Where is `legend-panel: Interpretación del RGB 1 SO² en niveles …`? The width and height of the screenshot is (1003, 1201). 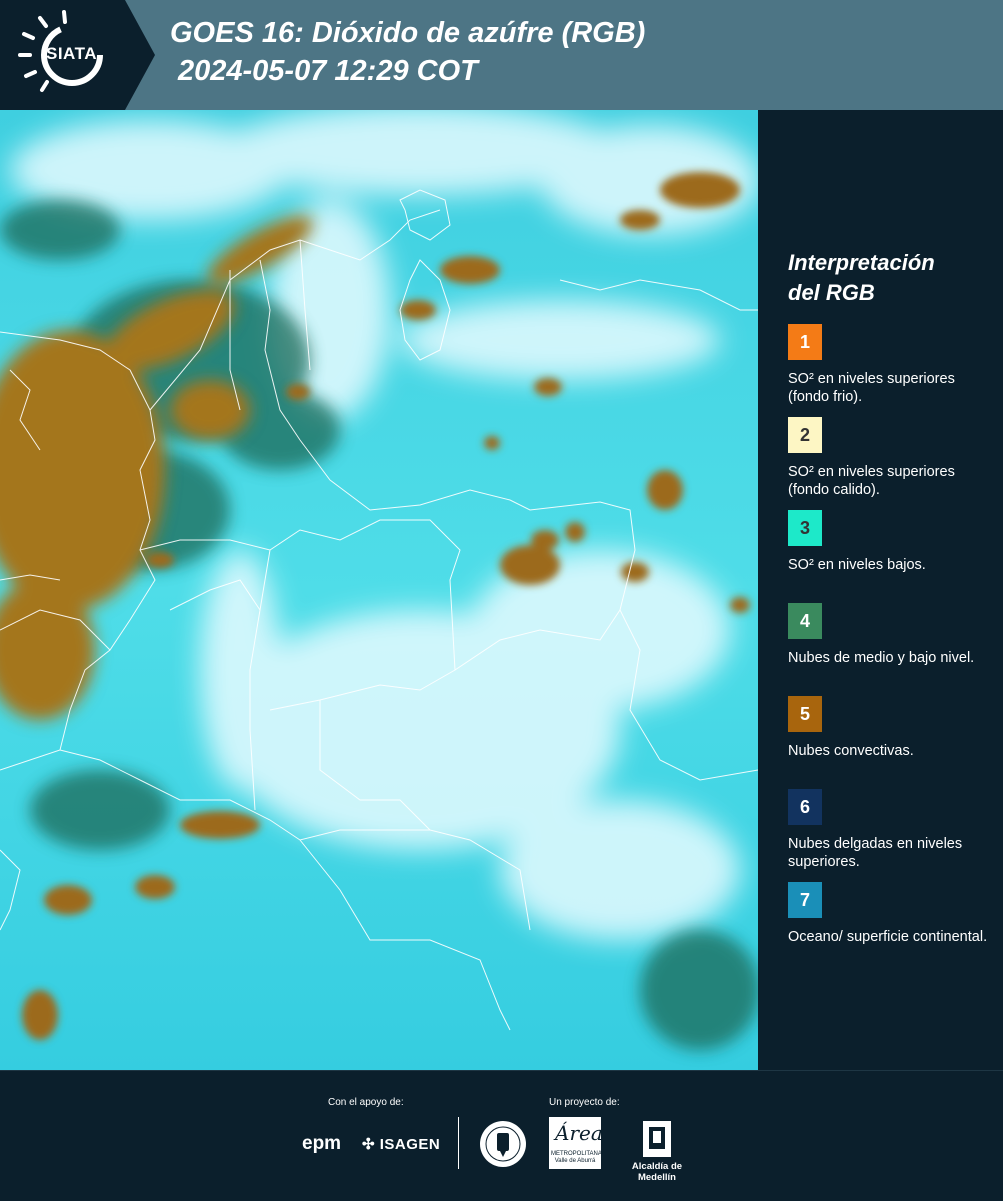
legend-panel: Interpretación del RGB 1 SO² en niveles … is located at coordinates (888, 611).